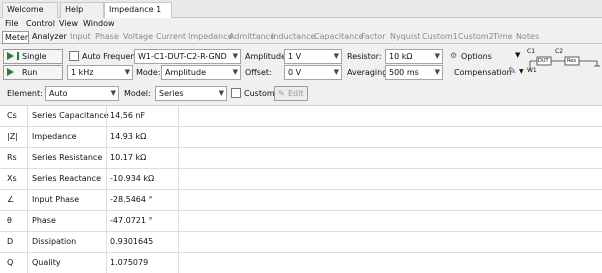 The height and width of the screenshot is (273, 602). What do you see at coordinates (14, 137) in the screenshot?
I see `row-symbol: |Z|` at bounding box center [14, 137].